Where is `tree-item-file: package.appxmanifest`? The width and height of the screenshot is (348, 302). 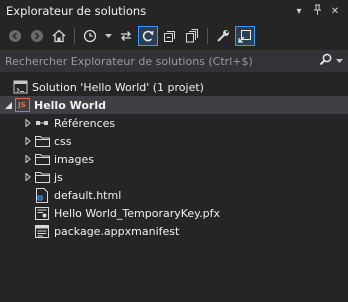 tree-item-file: package.appxmanifest is located at coordinates (174, 231).